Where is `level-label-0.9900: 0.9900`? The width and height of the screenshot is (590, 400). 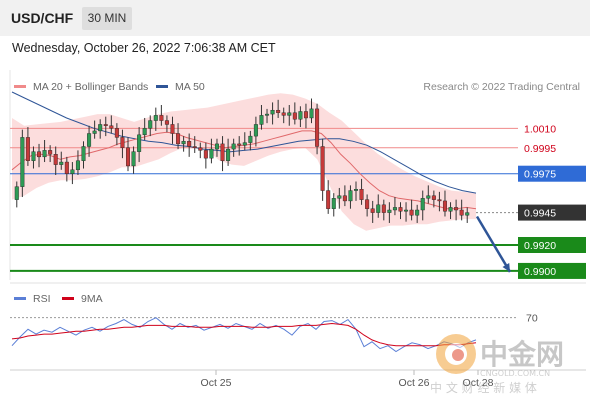
level-label-0.9900: 0.9900 is located at coordinates (540, 272).